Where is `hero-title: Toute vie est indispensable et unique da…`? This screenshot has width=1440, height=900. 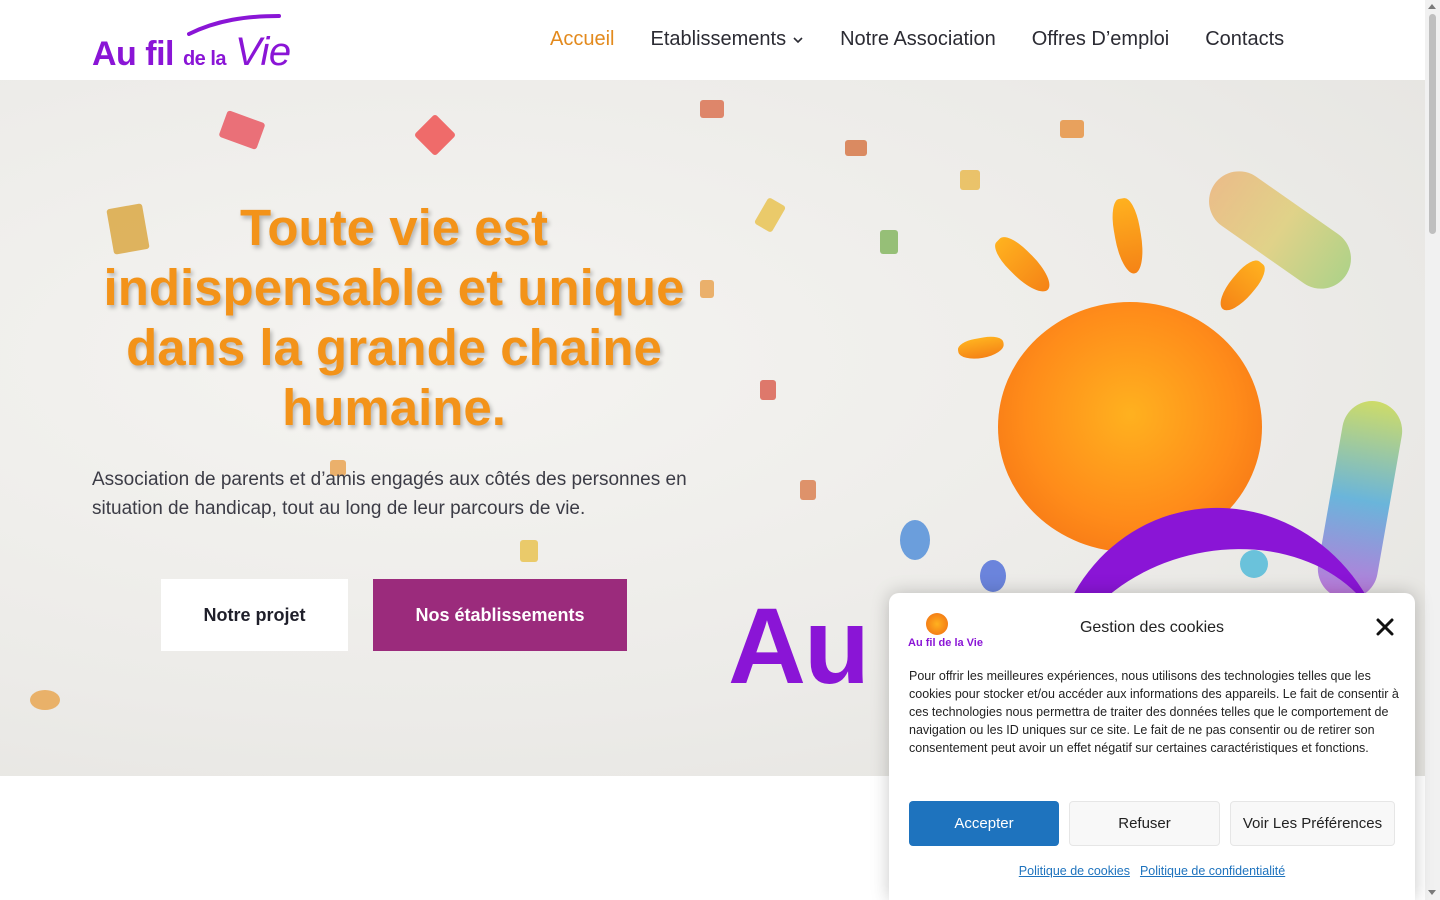 hero-title: Toute vie est indispensable et unique da… is located at coordinates (394, 317).